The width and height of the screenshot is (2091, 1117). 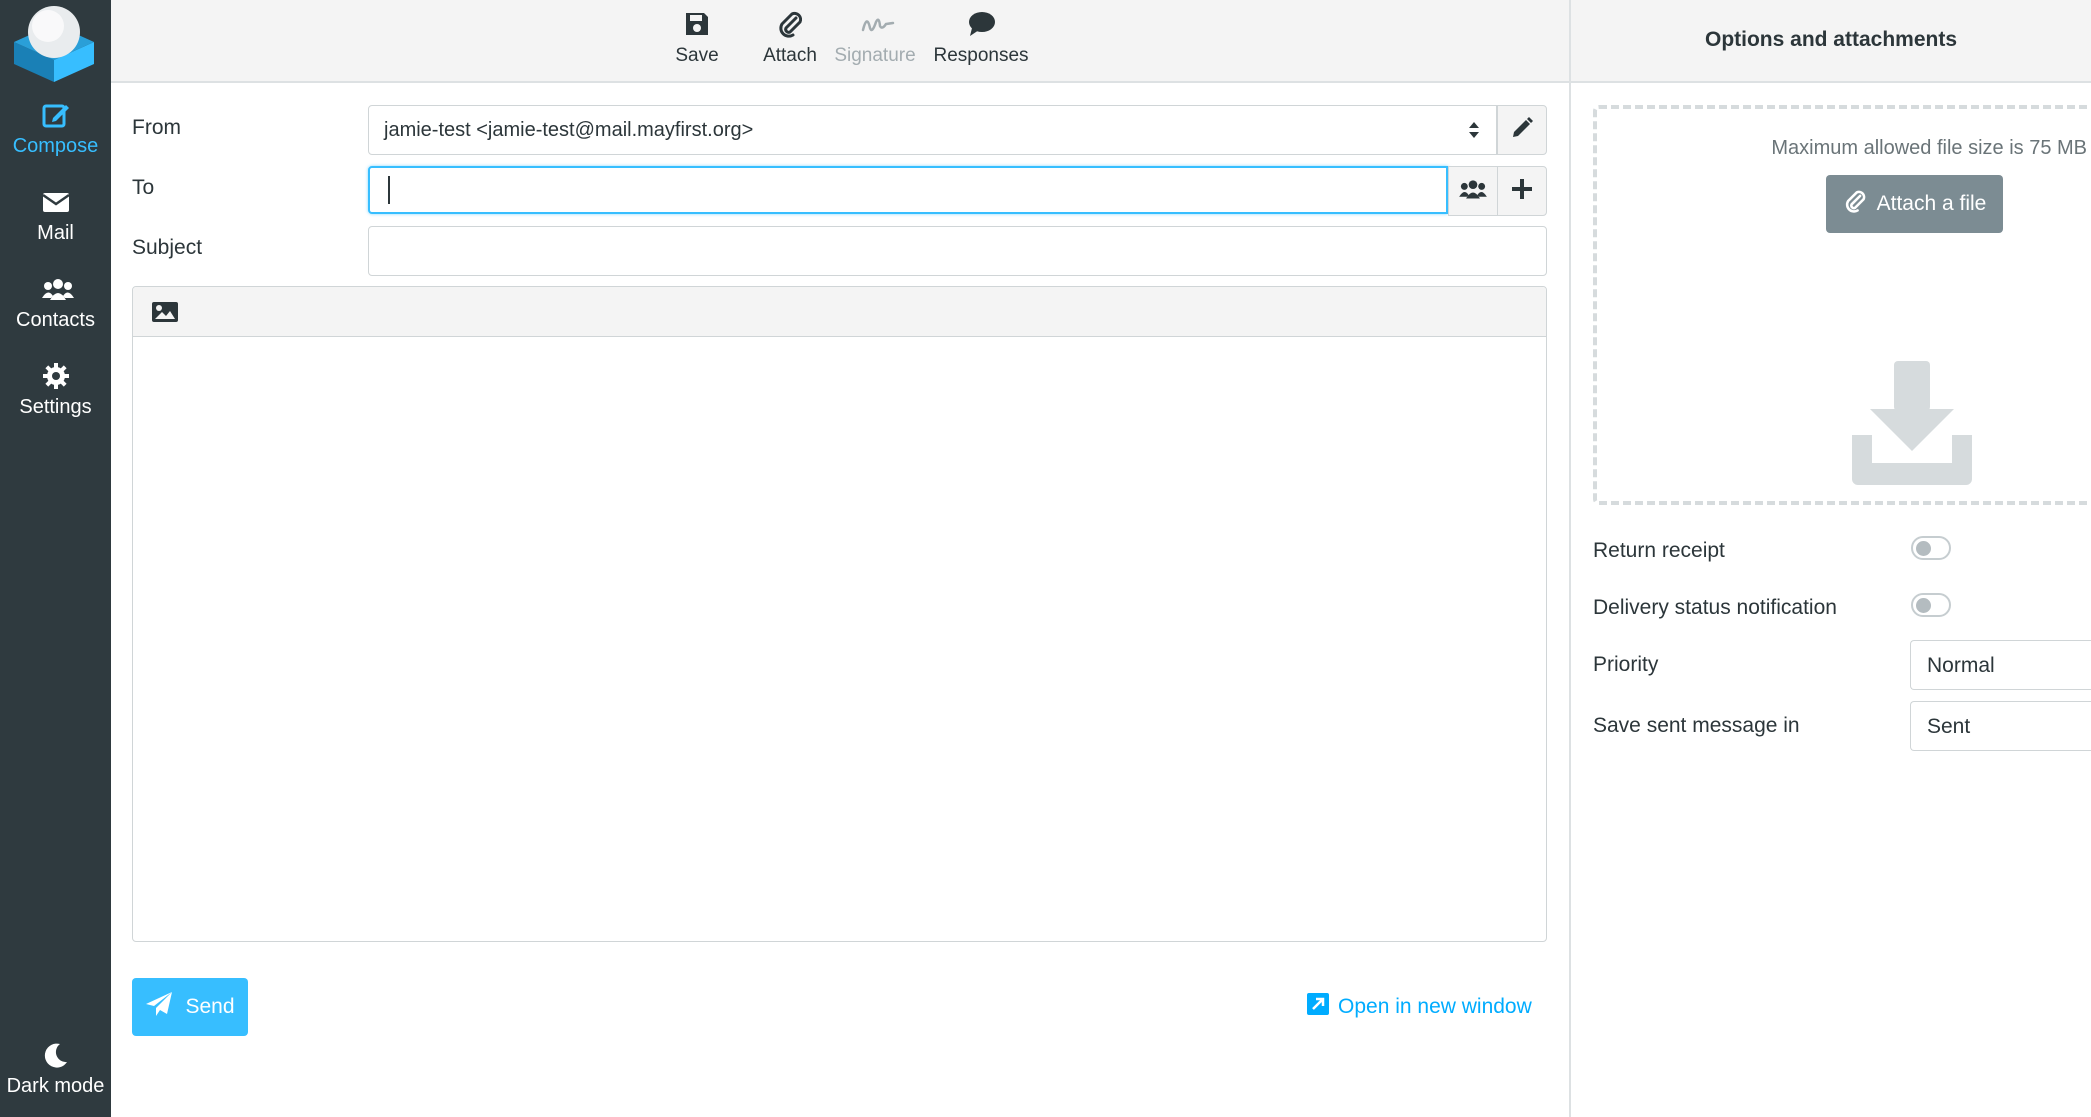 I want to click on paper-plane-icon, so click(x=159, y=1007).